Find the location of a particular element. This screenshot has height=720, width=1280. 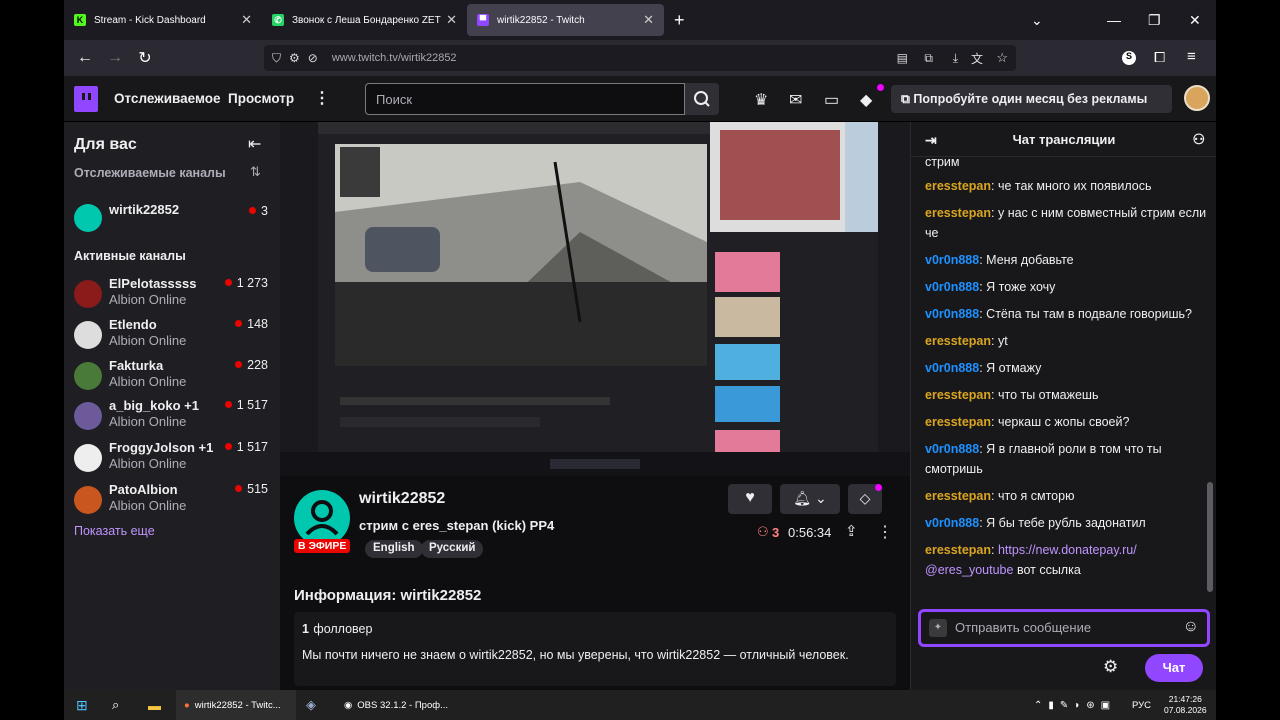

crown-icon: ♛ is located at coordinates (761, 100).